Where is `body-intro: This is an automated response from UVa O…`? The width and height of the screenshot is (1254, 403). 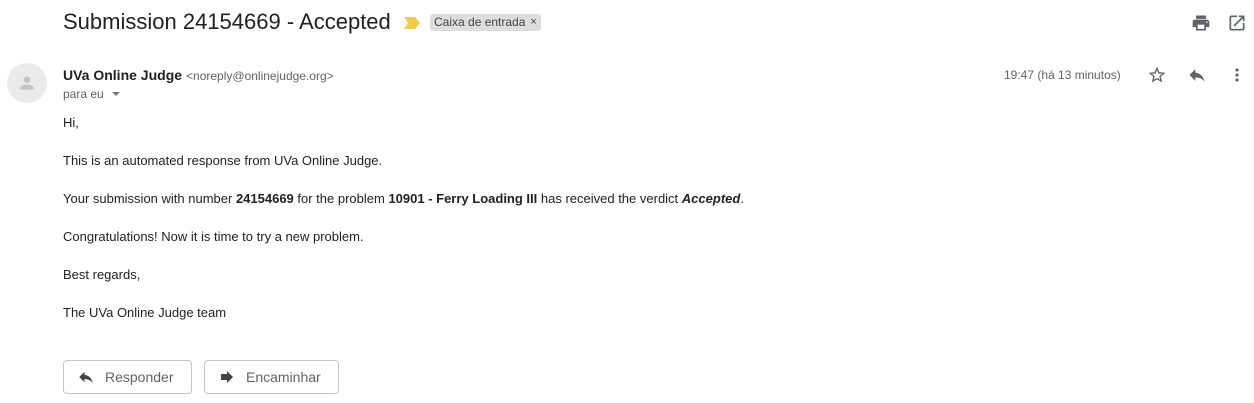 body-intro: This is an automated response from UVa O… is located at coordinates (223, 160).